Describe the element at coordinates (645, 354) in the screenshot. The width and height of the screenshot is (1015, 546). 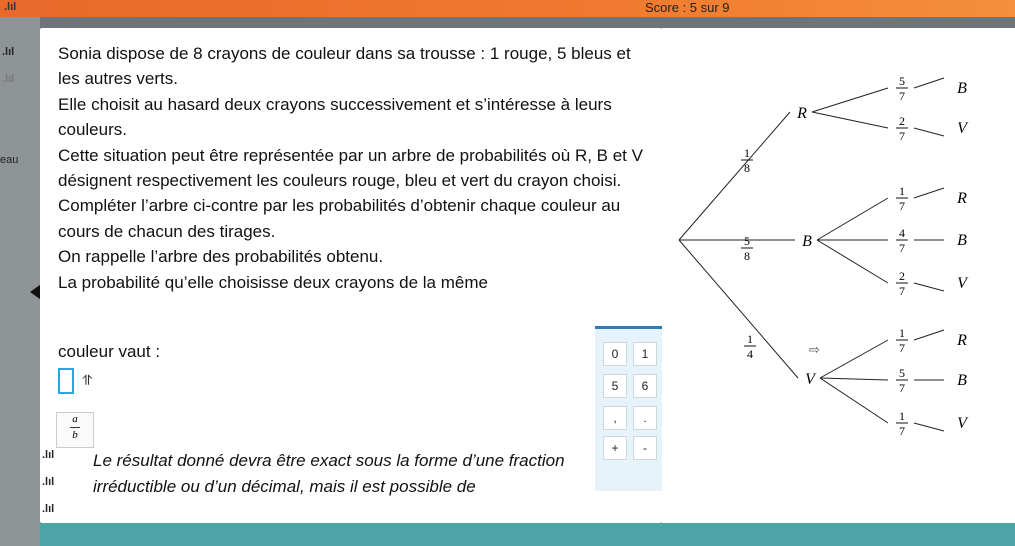
I see `key-1: 1` at that location.